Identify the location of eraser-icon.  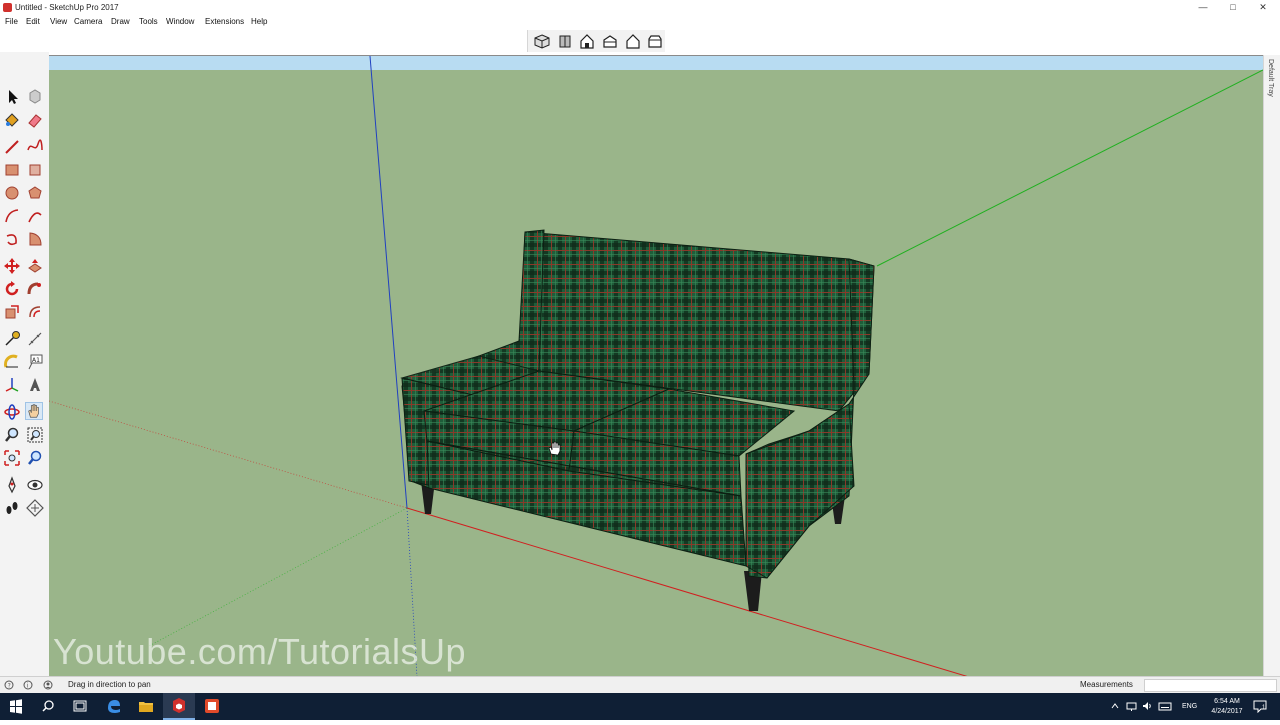
(35, 120).